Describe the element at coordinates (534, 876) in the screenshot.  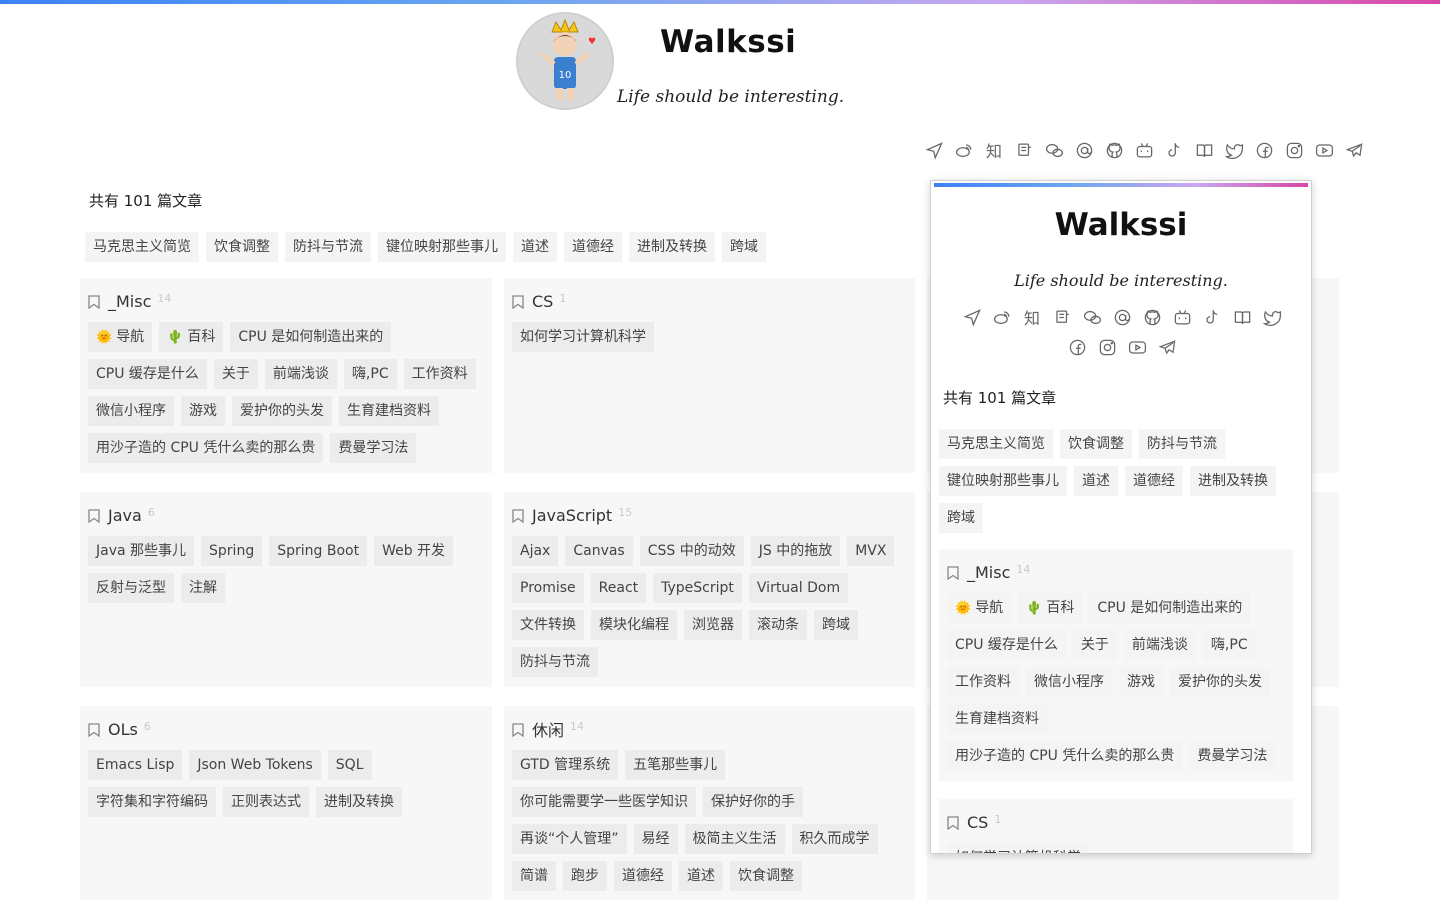
I see `tag-link: 简谱` at that location.